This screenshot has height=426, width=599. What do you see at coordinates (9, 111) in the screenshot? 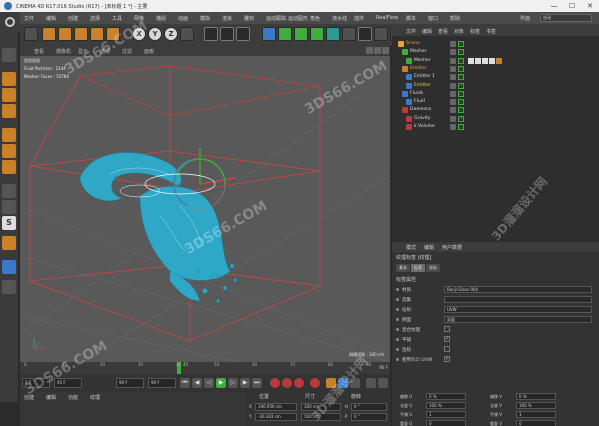
I see `workplane-mode-icon` at bounding box center [9, 111].